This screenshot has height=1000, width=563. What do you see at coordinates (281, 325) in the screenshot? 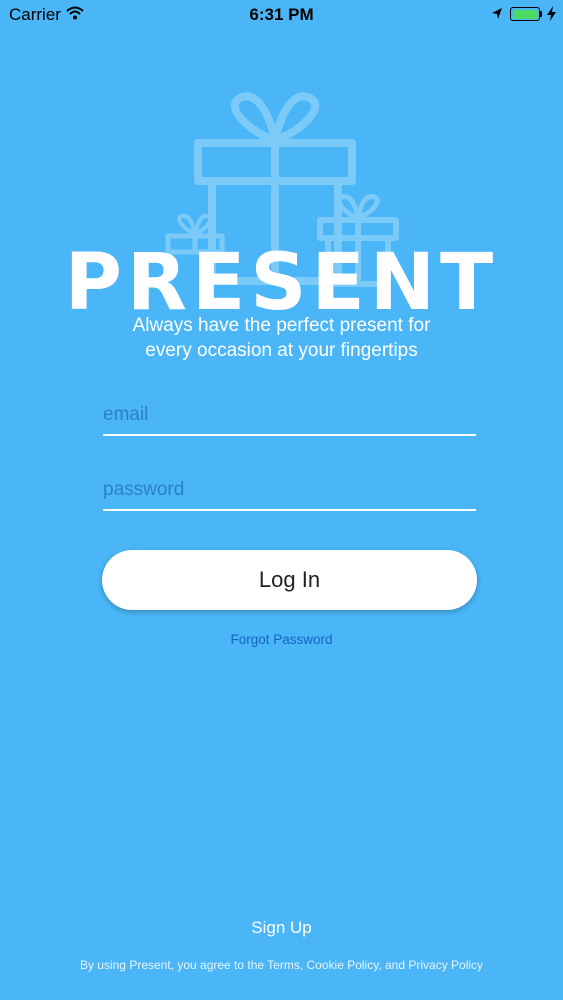
I see `tagline-line-1: Always have the perfect present for` at bounding box center [281, 325].